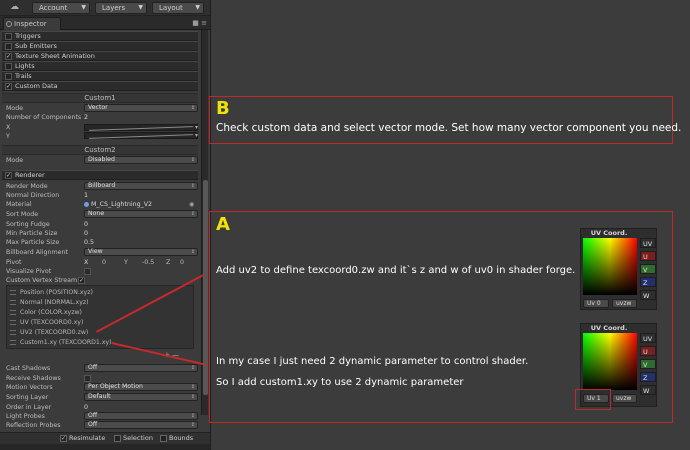  Describe the element at coordinates (596, 303) in the screenshot. I see `uv-channel-dropdown: Uv 0` at that location.